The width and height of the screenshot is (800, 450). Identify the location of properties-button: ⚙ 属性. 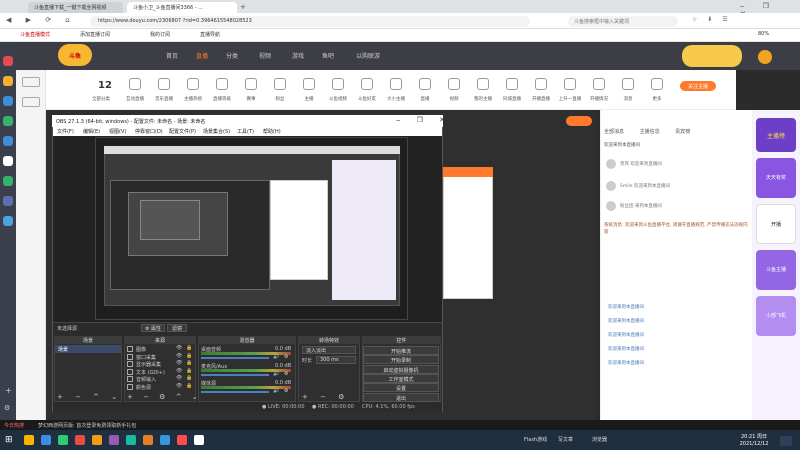
(153, 328).